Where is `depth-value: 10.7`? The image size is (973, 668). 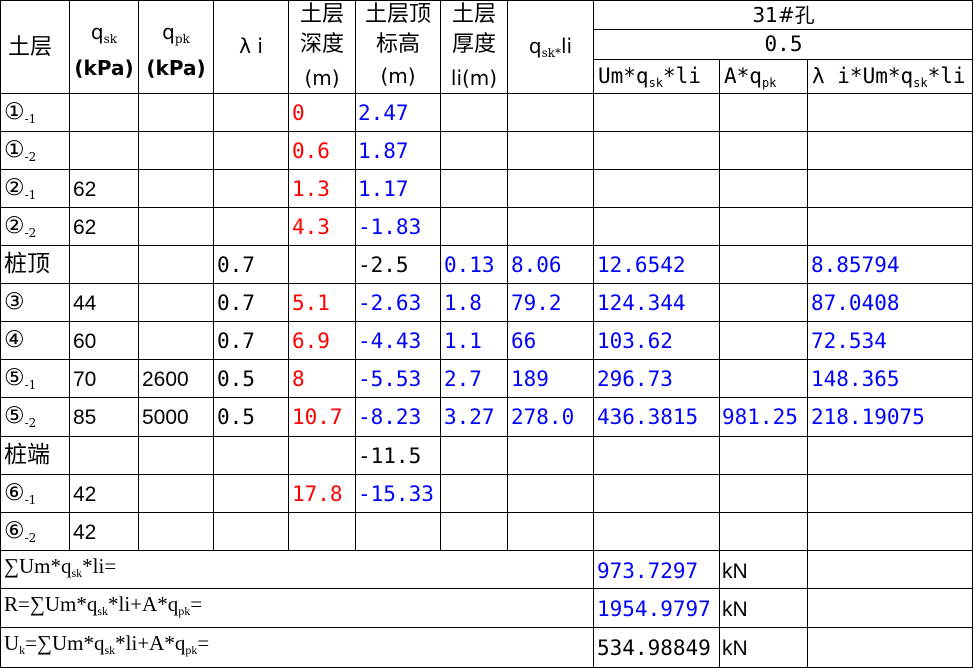
depth-value: 10.7 is located at coordinates (317, 417).